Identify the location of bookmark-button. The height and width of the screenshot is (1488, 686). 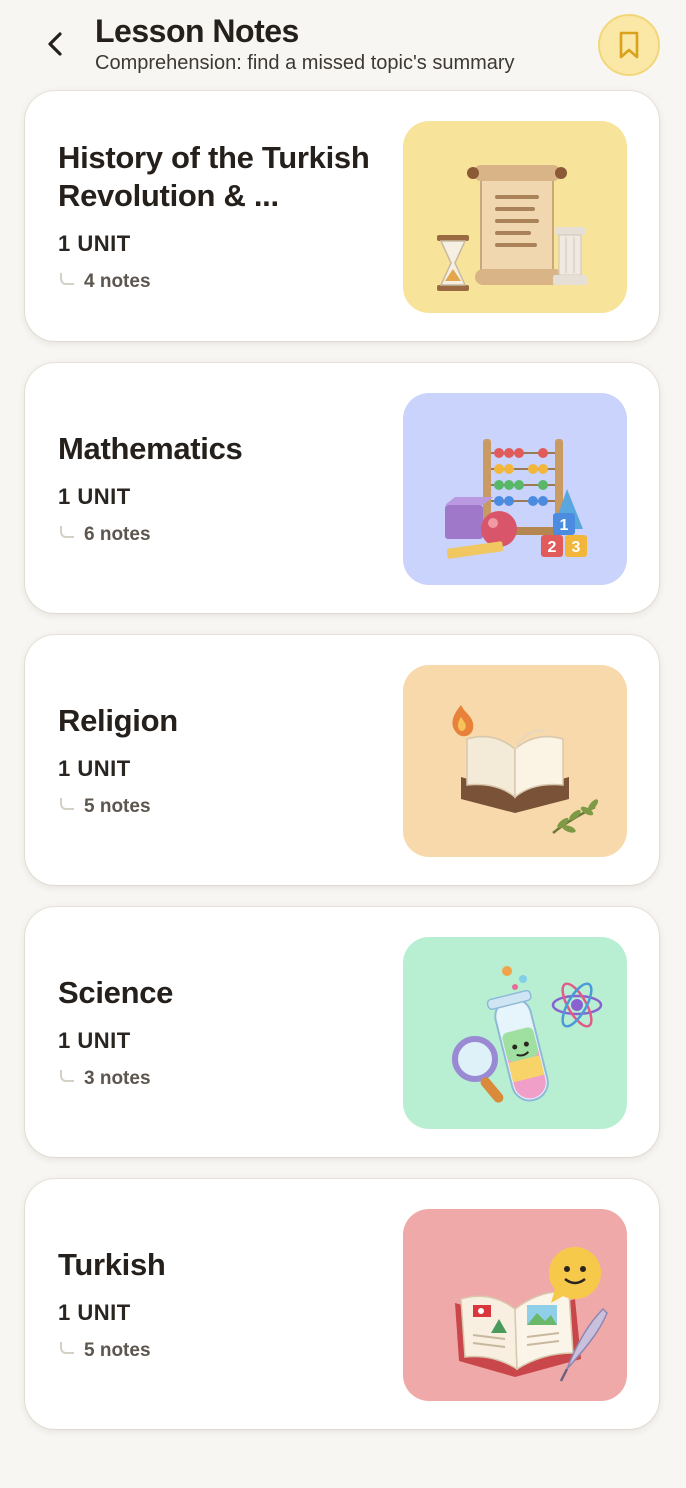
(629, 45).